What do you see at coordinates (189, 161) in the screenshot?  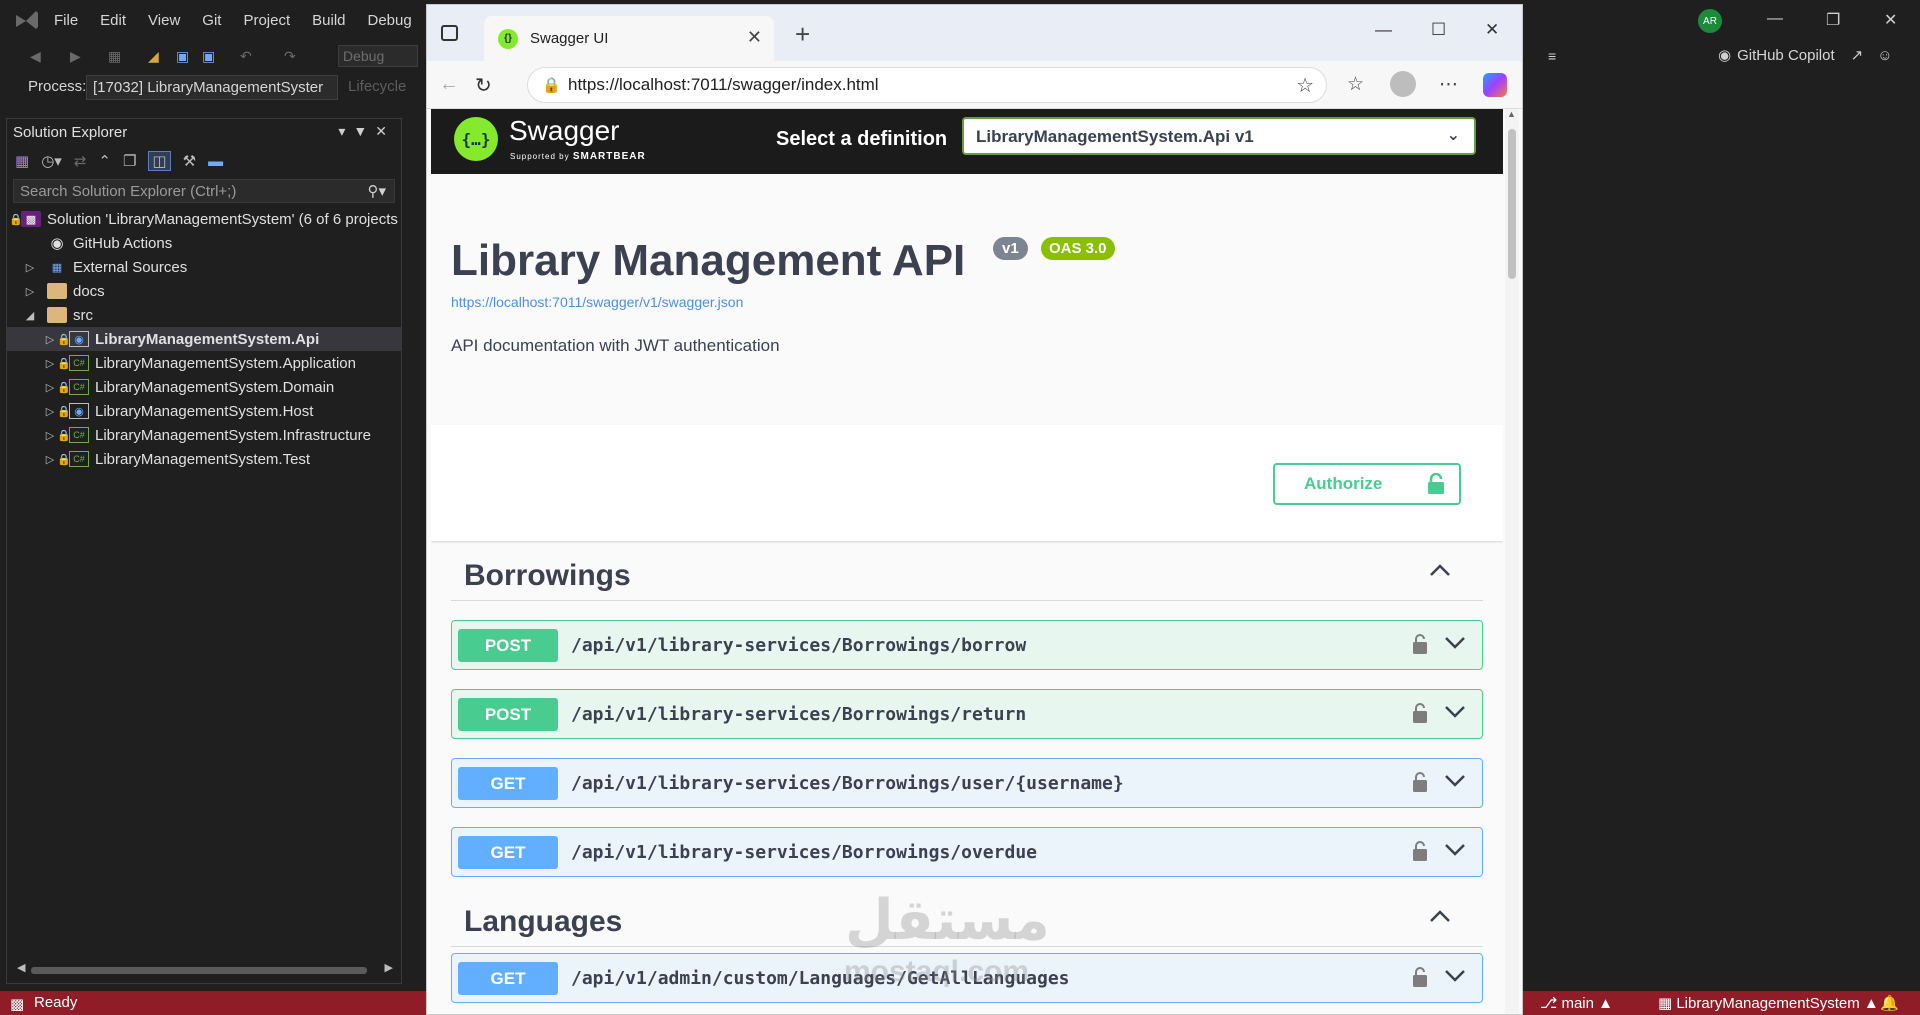 I see `properties-icon: ⚒` at bounding box center [189, 161].